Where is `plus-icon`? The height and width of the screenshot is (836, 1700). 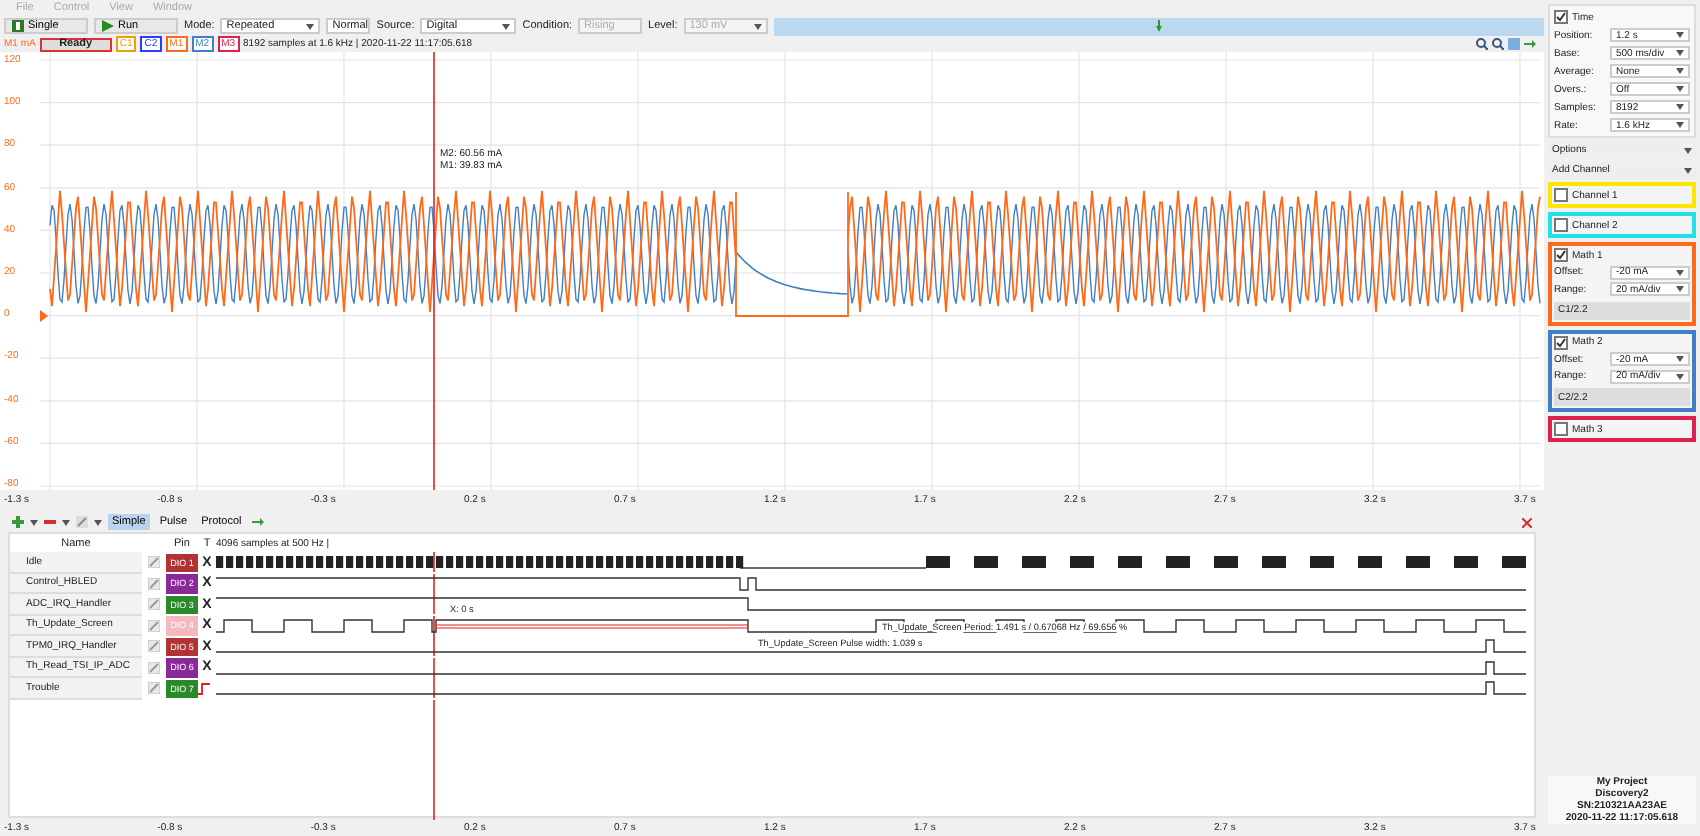 plus-icon is located at coordinates (18, 522).